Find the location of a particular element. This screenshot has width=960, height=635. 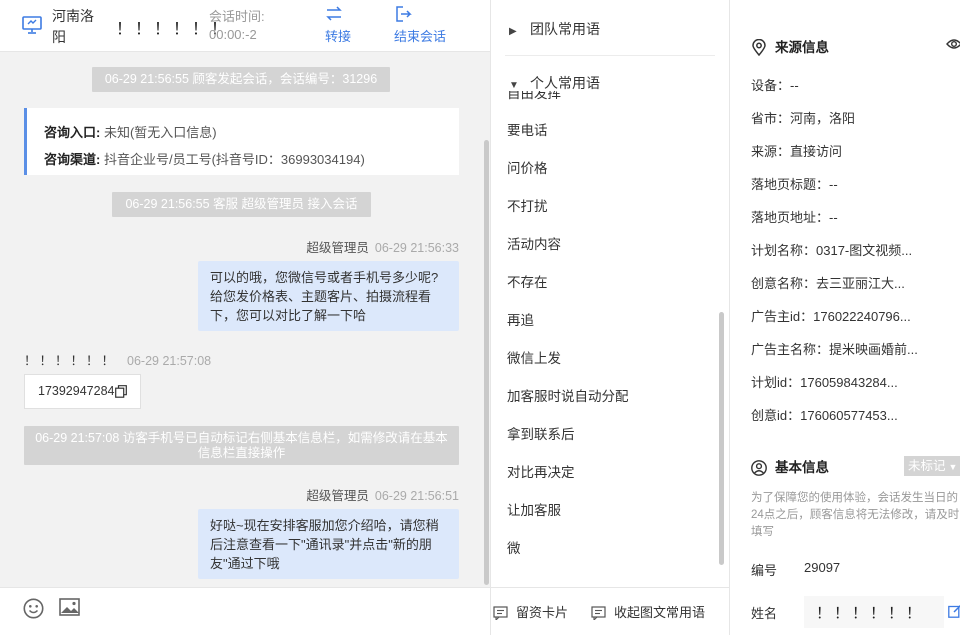

transfer-label: 转接 is located at coordinates (338, 36).